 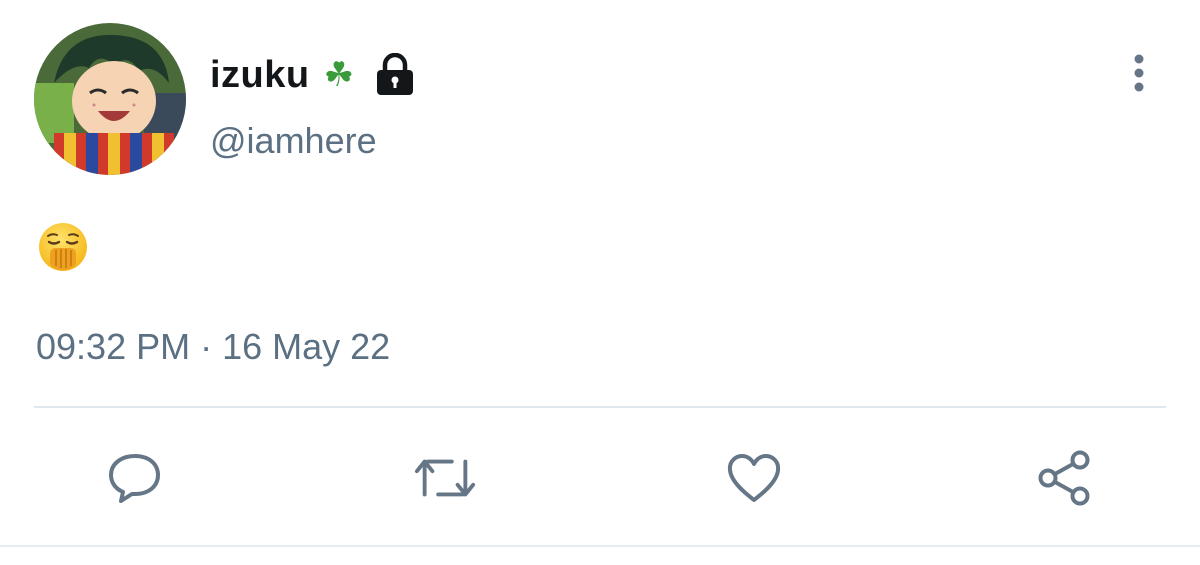 What do you see at coordinates (63, 247) in the screenshot?
I see `yawning-face-emoji` at bounding box center [63, 247].